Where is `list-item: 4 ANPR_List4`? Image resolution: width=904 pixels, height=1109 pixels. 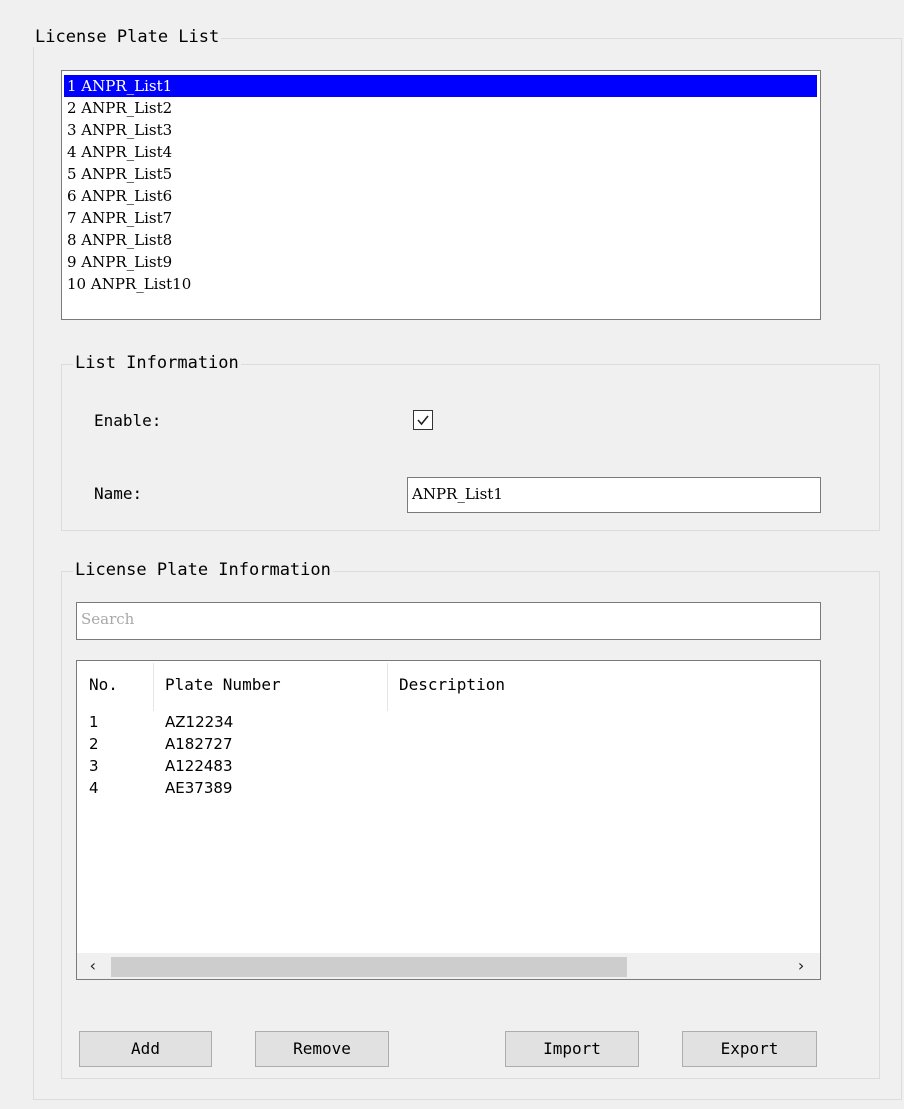 list-item: 4 ANPR_List4 is located at coordinates (440, 152).